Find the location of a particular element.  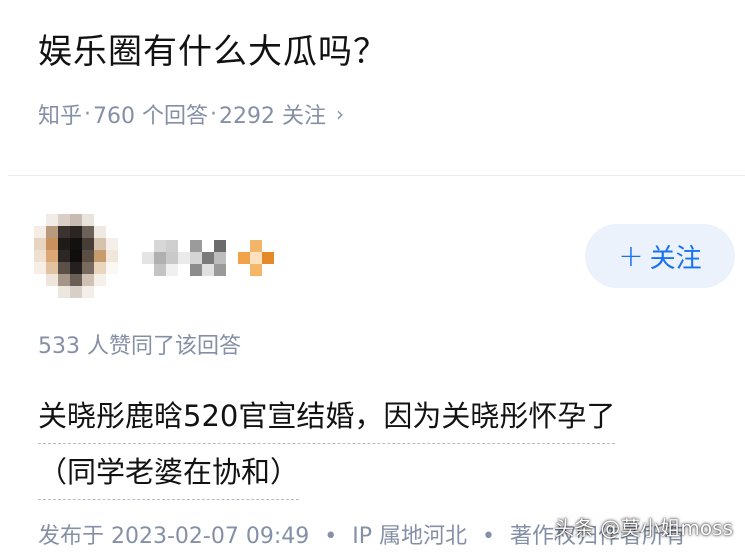

divider is located at coordinates (376, 175).